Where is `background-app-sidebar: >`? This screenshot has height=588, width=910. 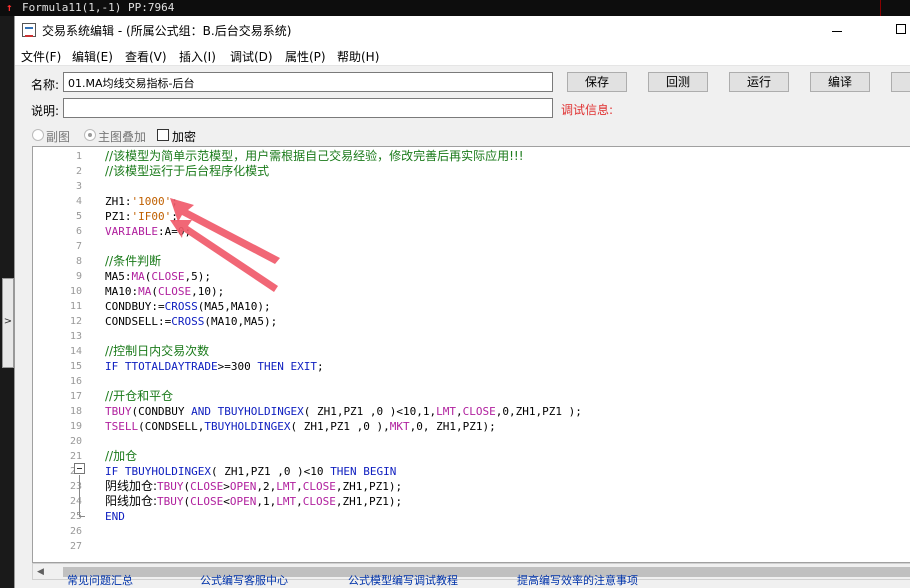
background-app-sidebar: > is located at coordinates (7, 302).